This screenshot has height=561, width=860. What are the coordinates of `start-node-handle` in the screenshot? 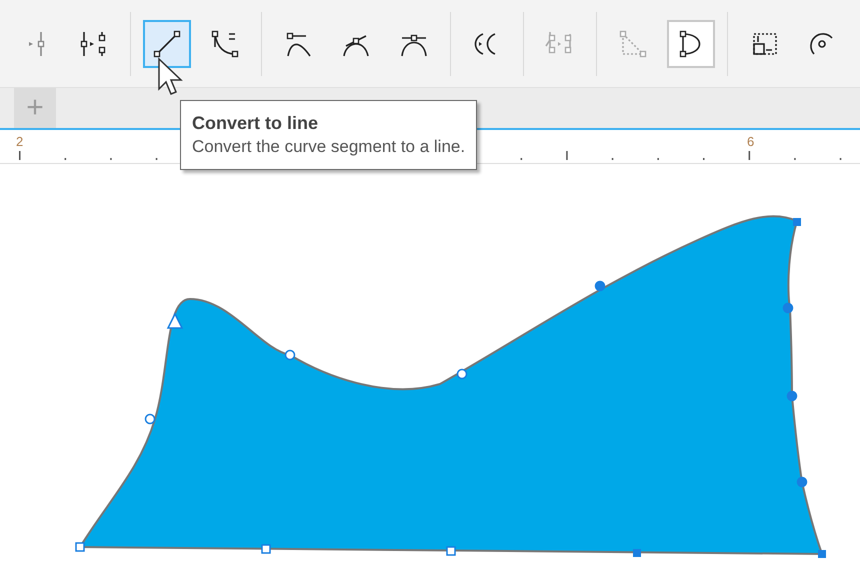 It's located at (175, 320).